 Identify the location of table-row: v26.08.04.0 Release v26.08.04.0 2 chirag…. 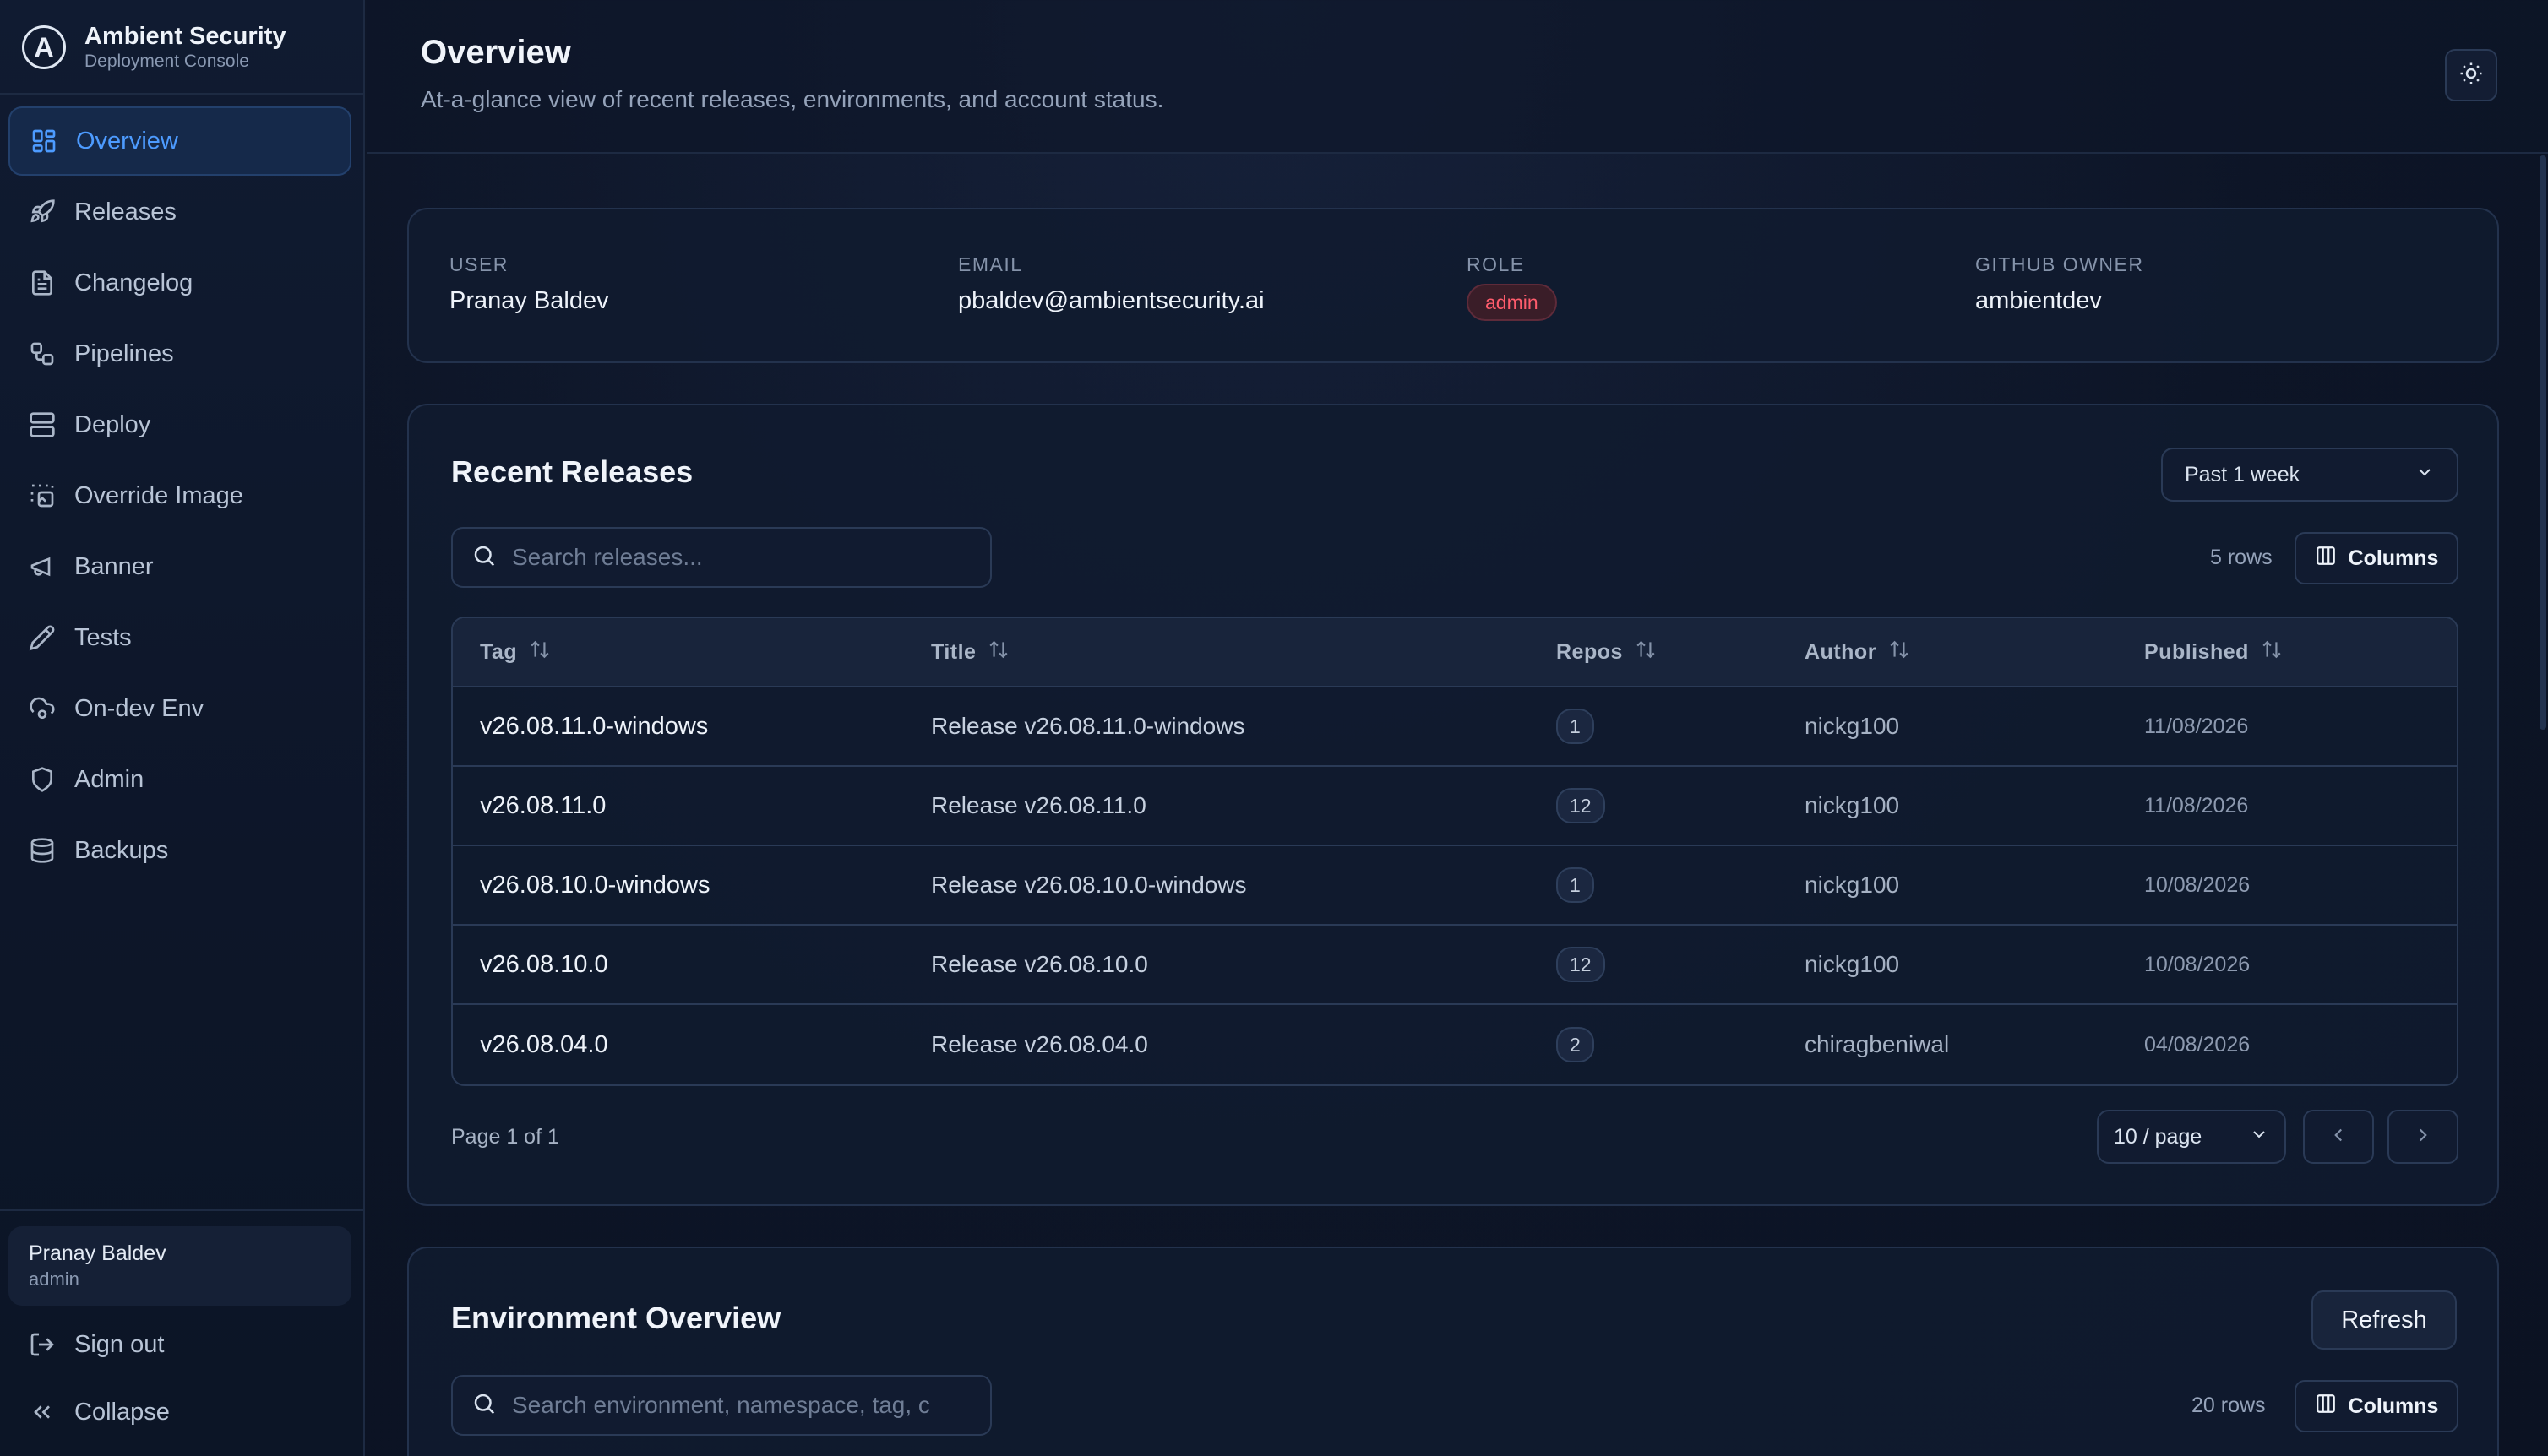
(1455, 1044).